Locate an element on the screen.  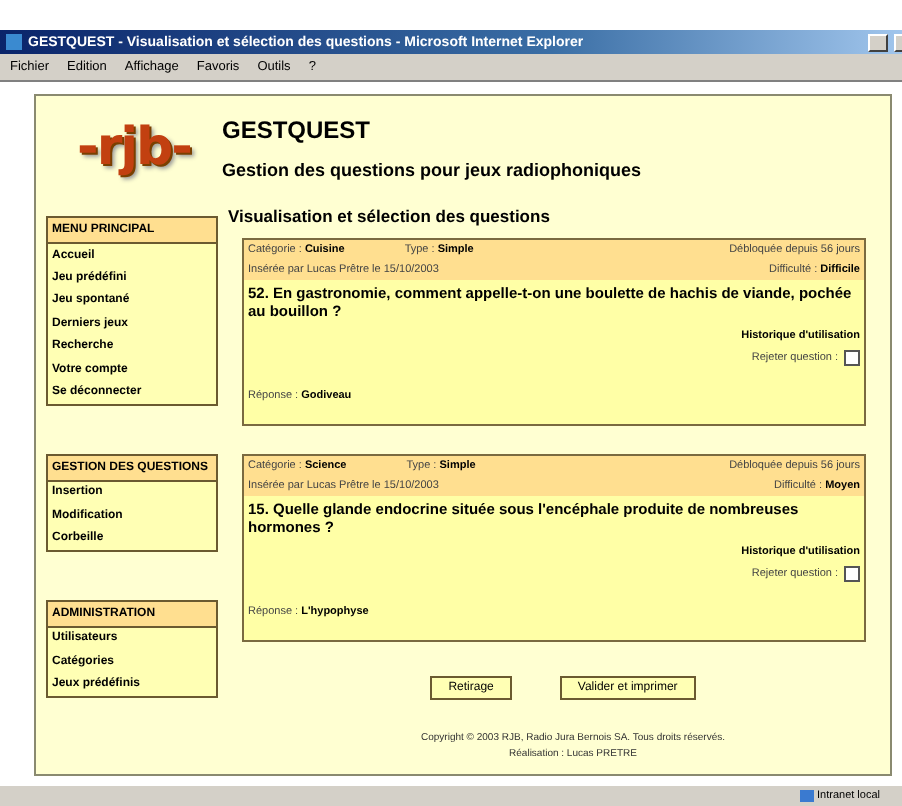
site-title: GESTQUEST is located at coordinates (297, 130).